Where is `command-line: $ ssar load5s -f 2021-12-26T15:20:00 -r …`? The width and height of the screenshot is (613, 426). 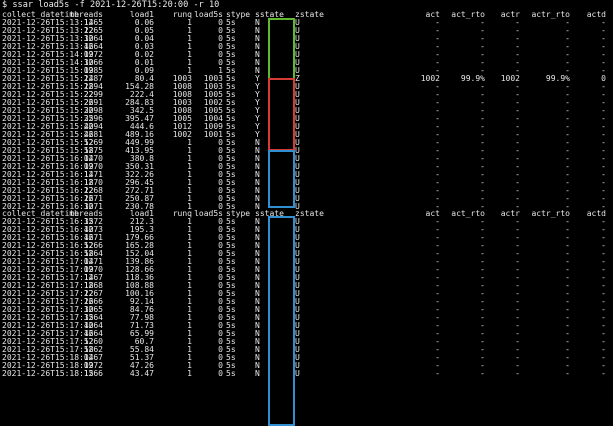 command-line: $ ssar load5s -f 2021-12-26T15:20:00 -r … is located at coordinates (111, 5).